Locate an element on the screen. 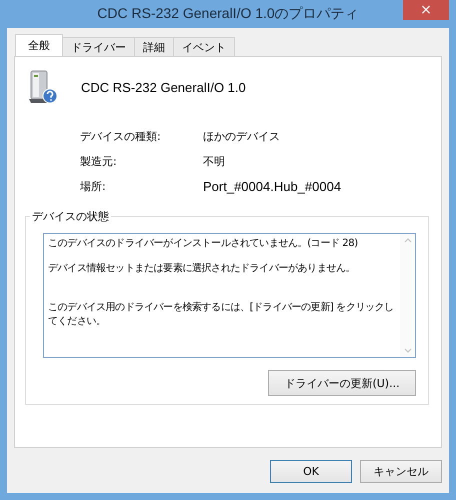 The image size is (456, 500). property-label: デバイスの種類: is located at coordinates (121, 136).